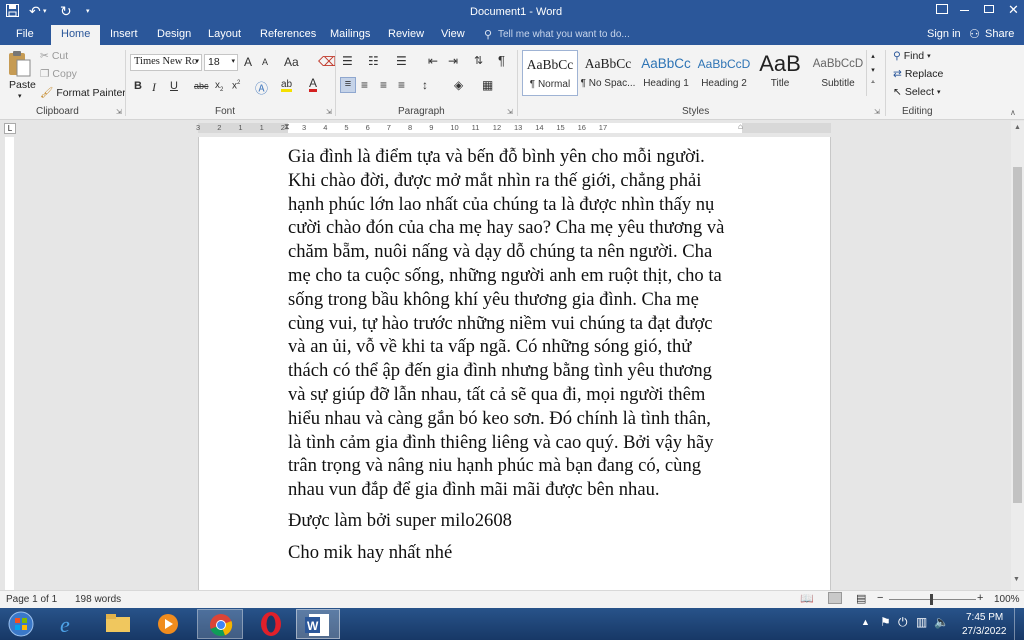 This screenshot has width=1024, height=640. What do you see at coordinates (1016, 579) in the screenshot?
I see `scroll-down-icon: ▼` at bounding box center [1016, 579].